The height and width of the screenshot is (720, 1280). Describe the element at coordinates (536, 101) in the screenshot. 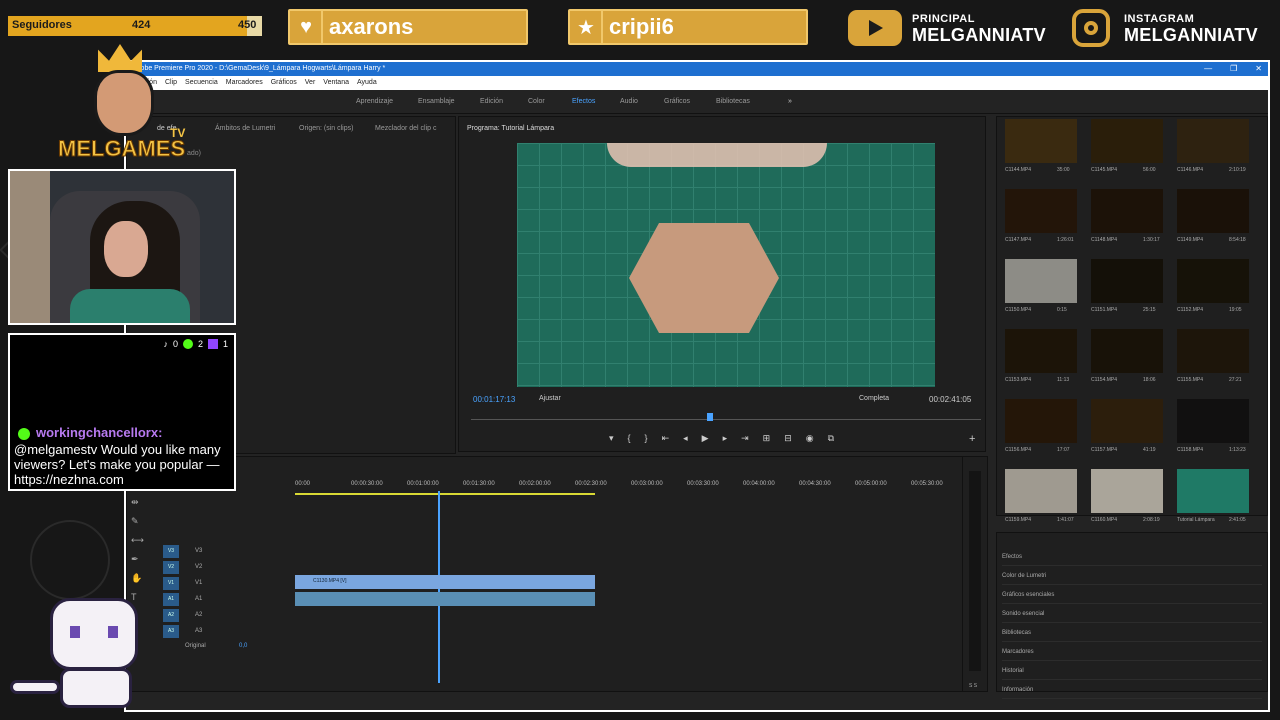

I see `workspace-tab: Color` at that location.